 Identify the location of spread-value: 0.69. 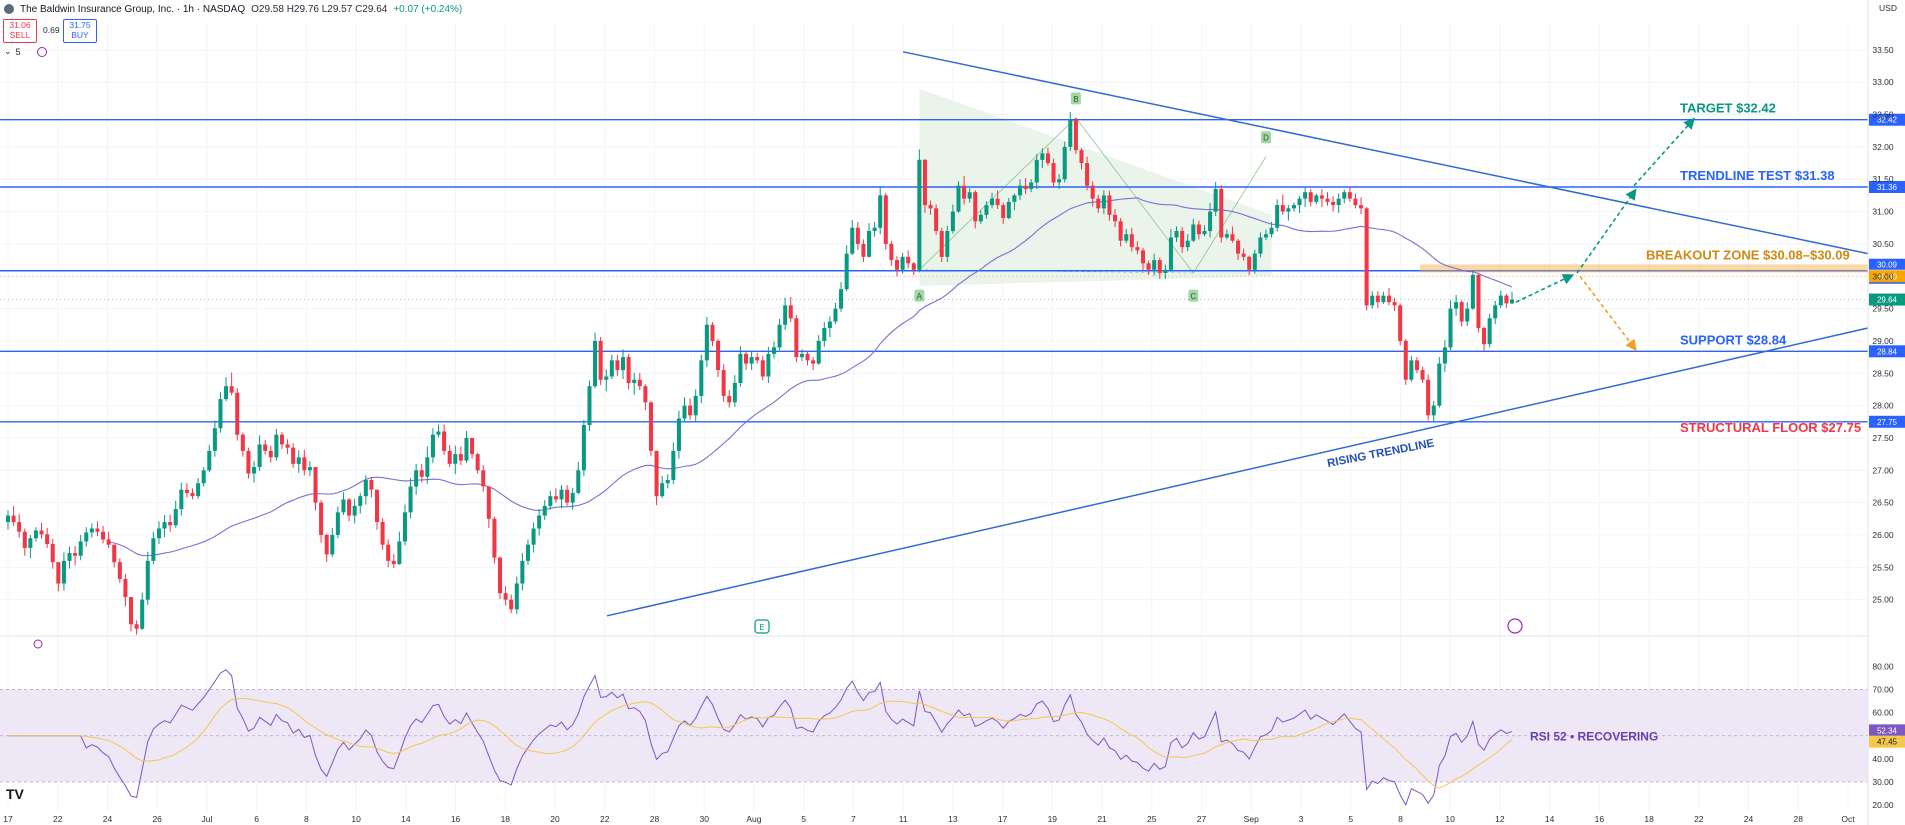
(51, 30).